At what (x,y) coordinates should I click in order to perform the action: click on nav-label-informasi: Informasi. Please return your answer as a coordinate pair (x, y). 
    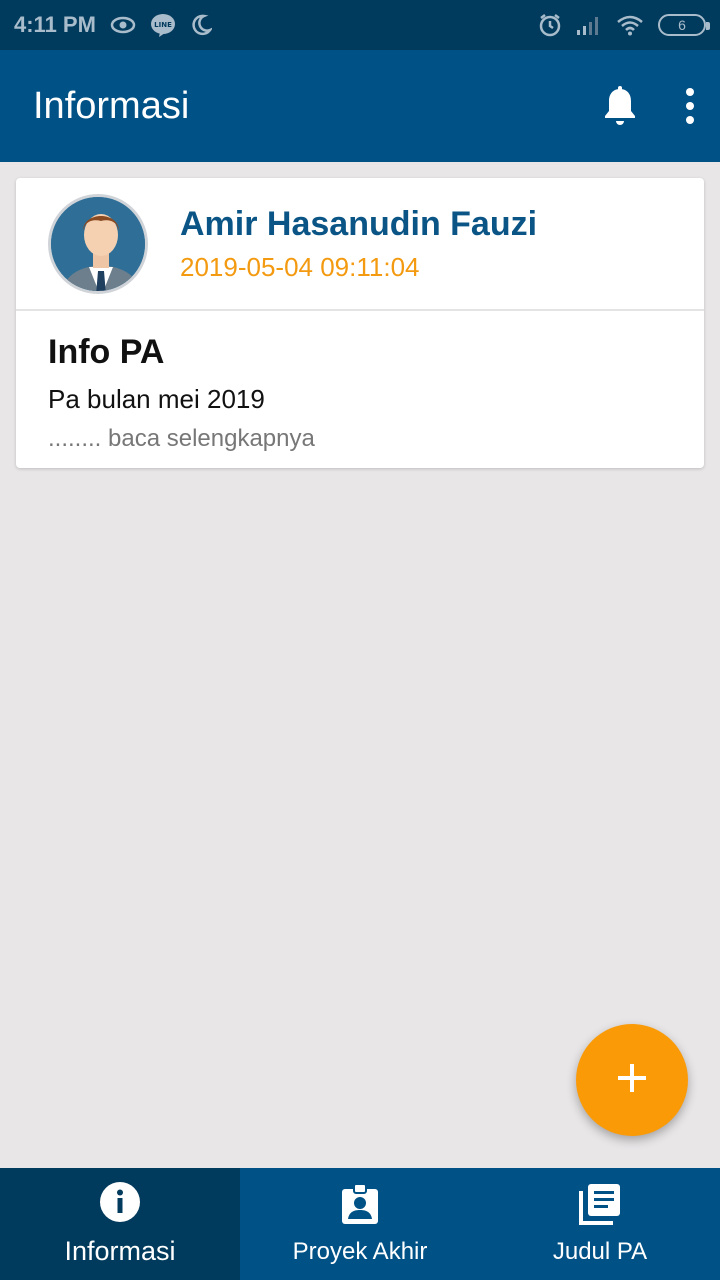
    Looking at the image, I should click on (120, 1251).